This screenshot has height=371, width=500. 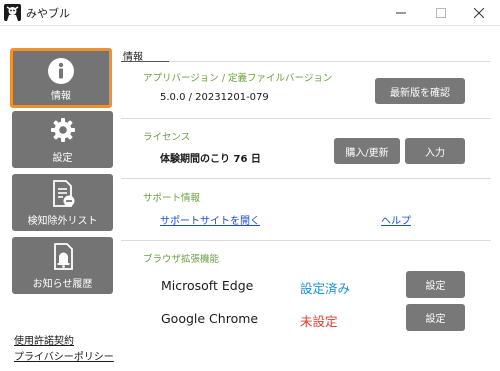 I want to click on app-logo-icon, so click(x=12, y=12).